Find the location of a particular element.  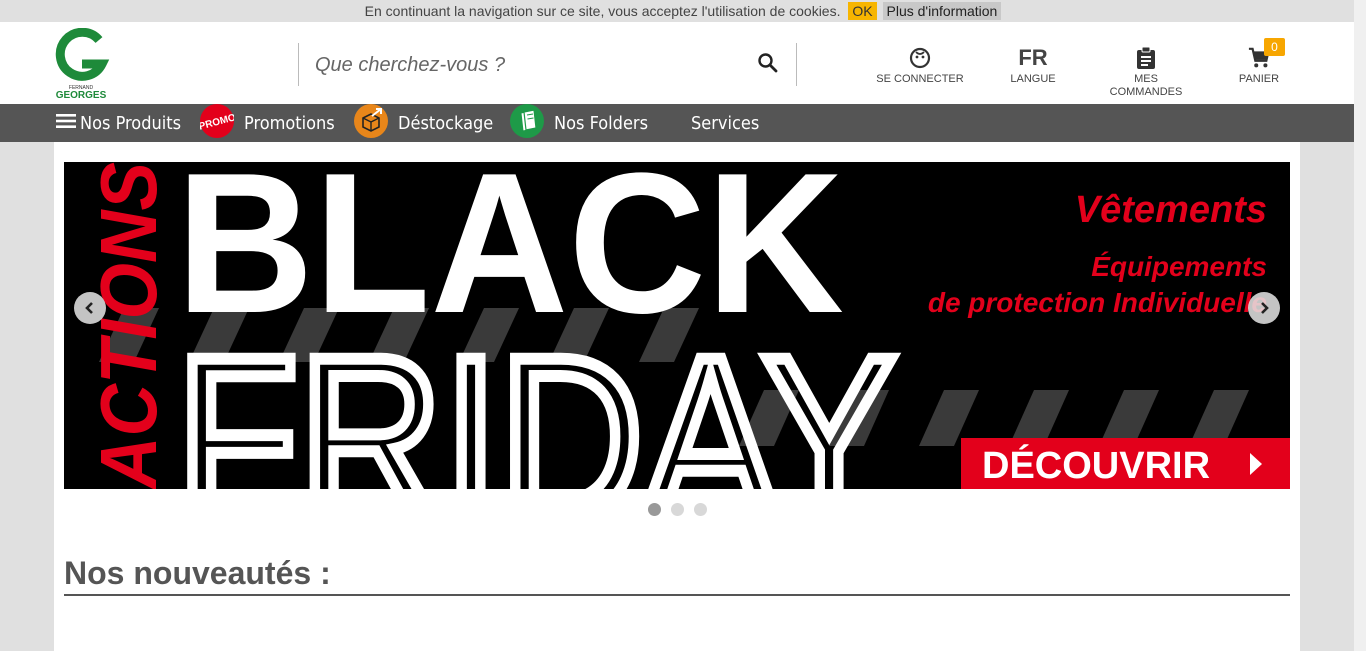

search-input is located at coordinates (525, 65).